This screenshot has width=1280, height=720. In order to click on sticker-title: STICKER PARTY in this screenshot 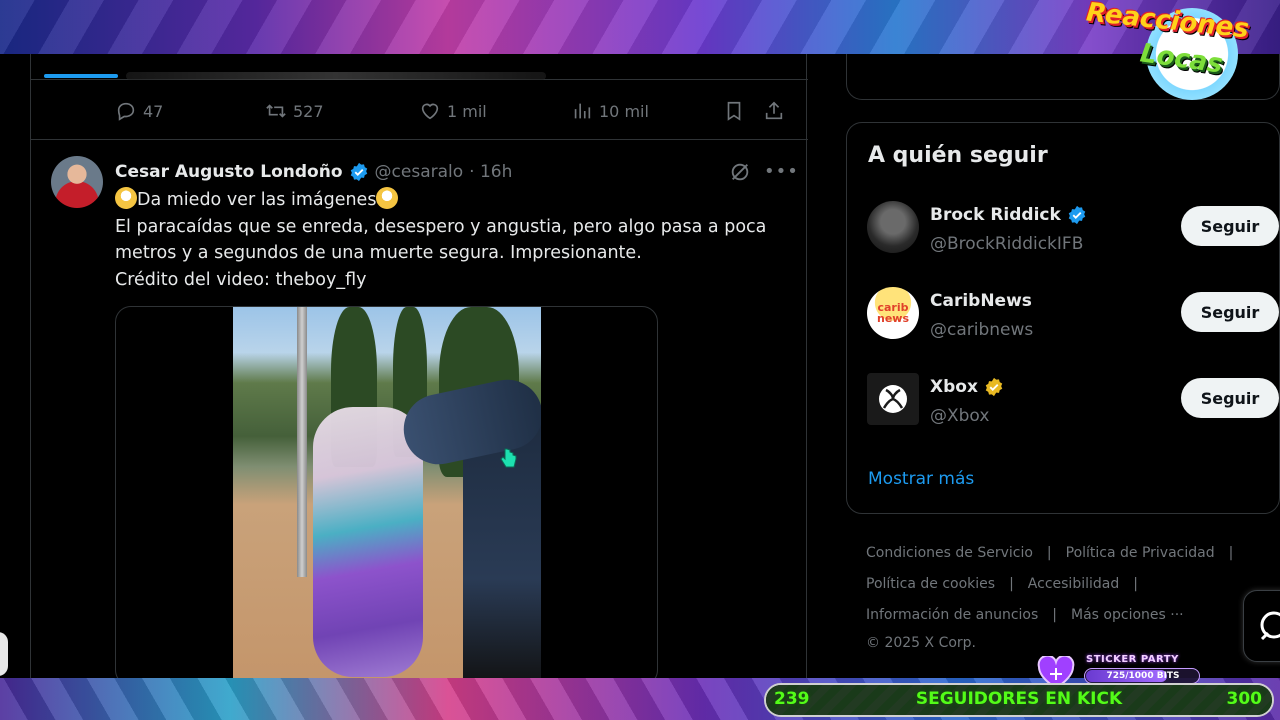, I will do `click(1132, 659)`.